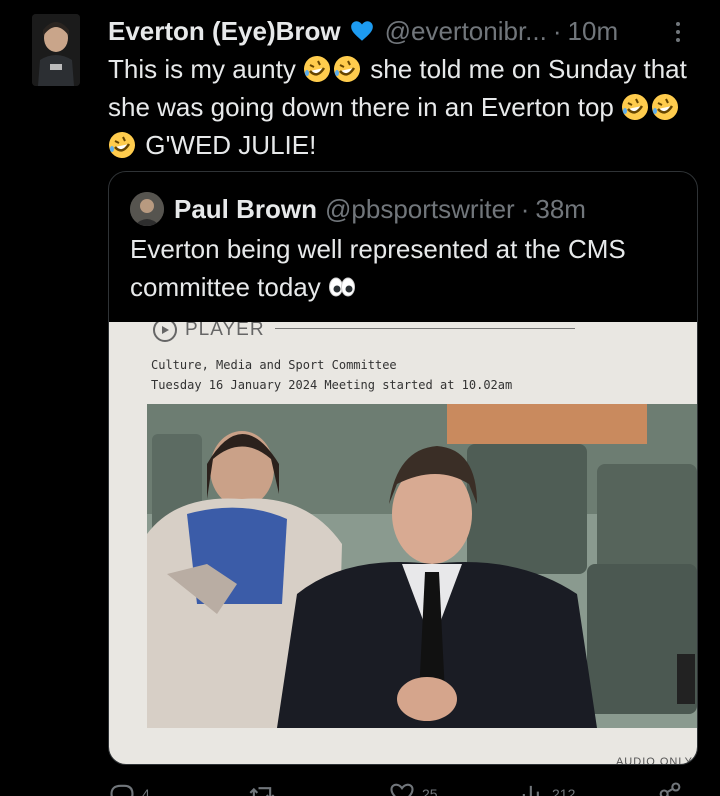 The width and height of the screenshot is (720, 796). I want to click on blue-heart-icon, so click(362, 31).